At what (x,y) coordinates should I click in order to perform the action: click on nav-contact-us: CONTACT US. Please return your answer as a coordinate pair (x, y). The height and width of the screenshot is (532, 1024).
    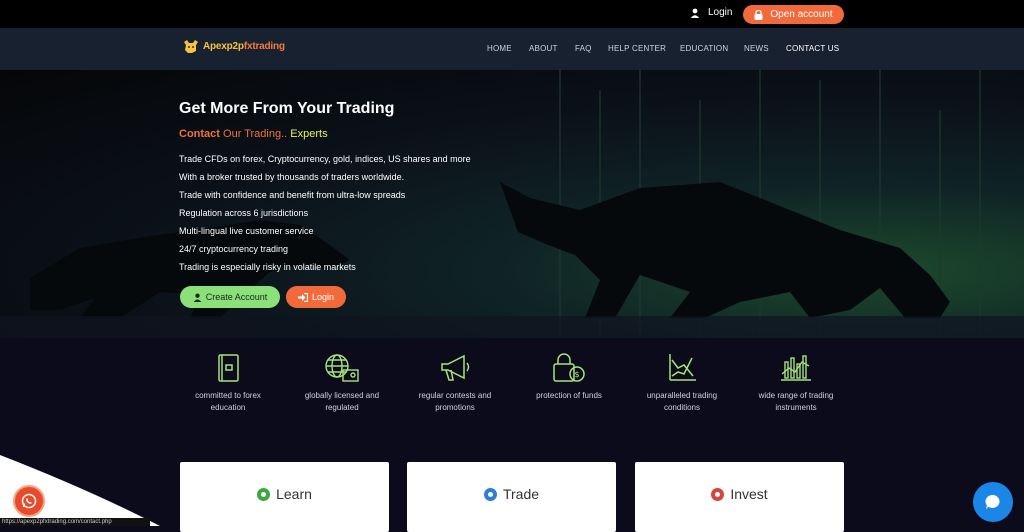
    Looking at the image, I should click on (812, 48).